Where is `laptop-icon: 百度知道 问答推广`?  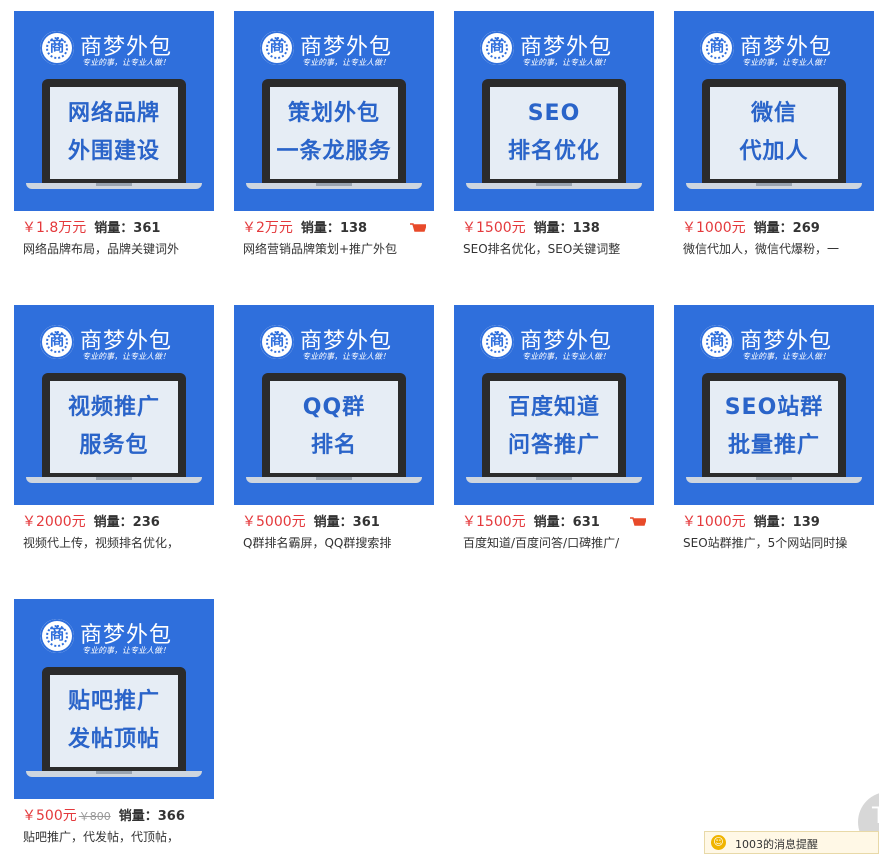 laptop-icon: 百度知道 问答推广 is located at coordinates (554, 425).